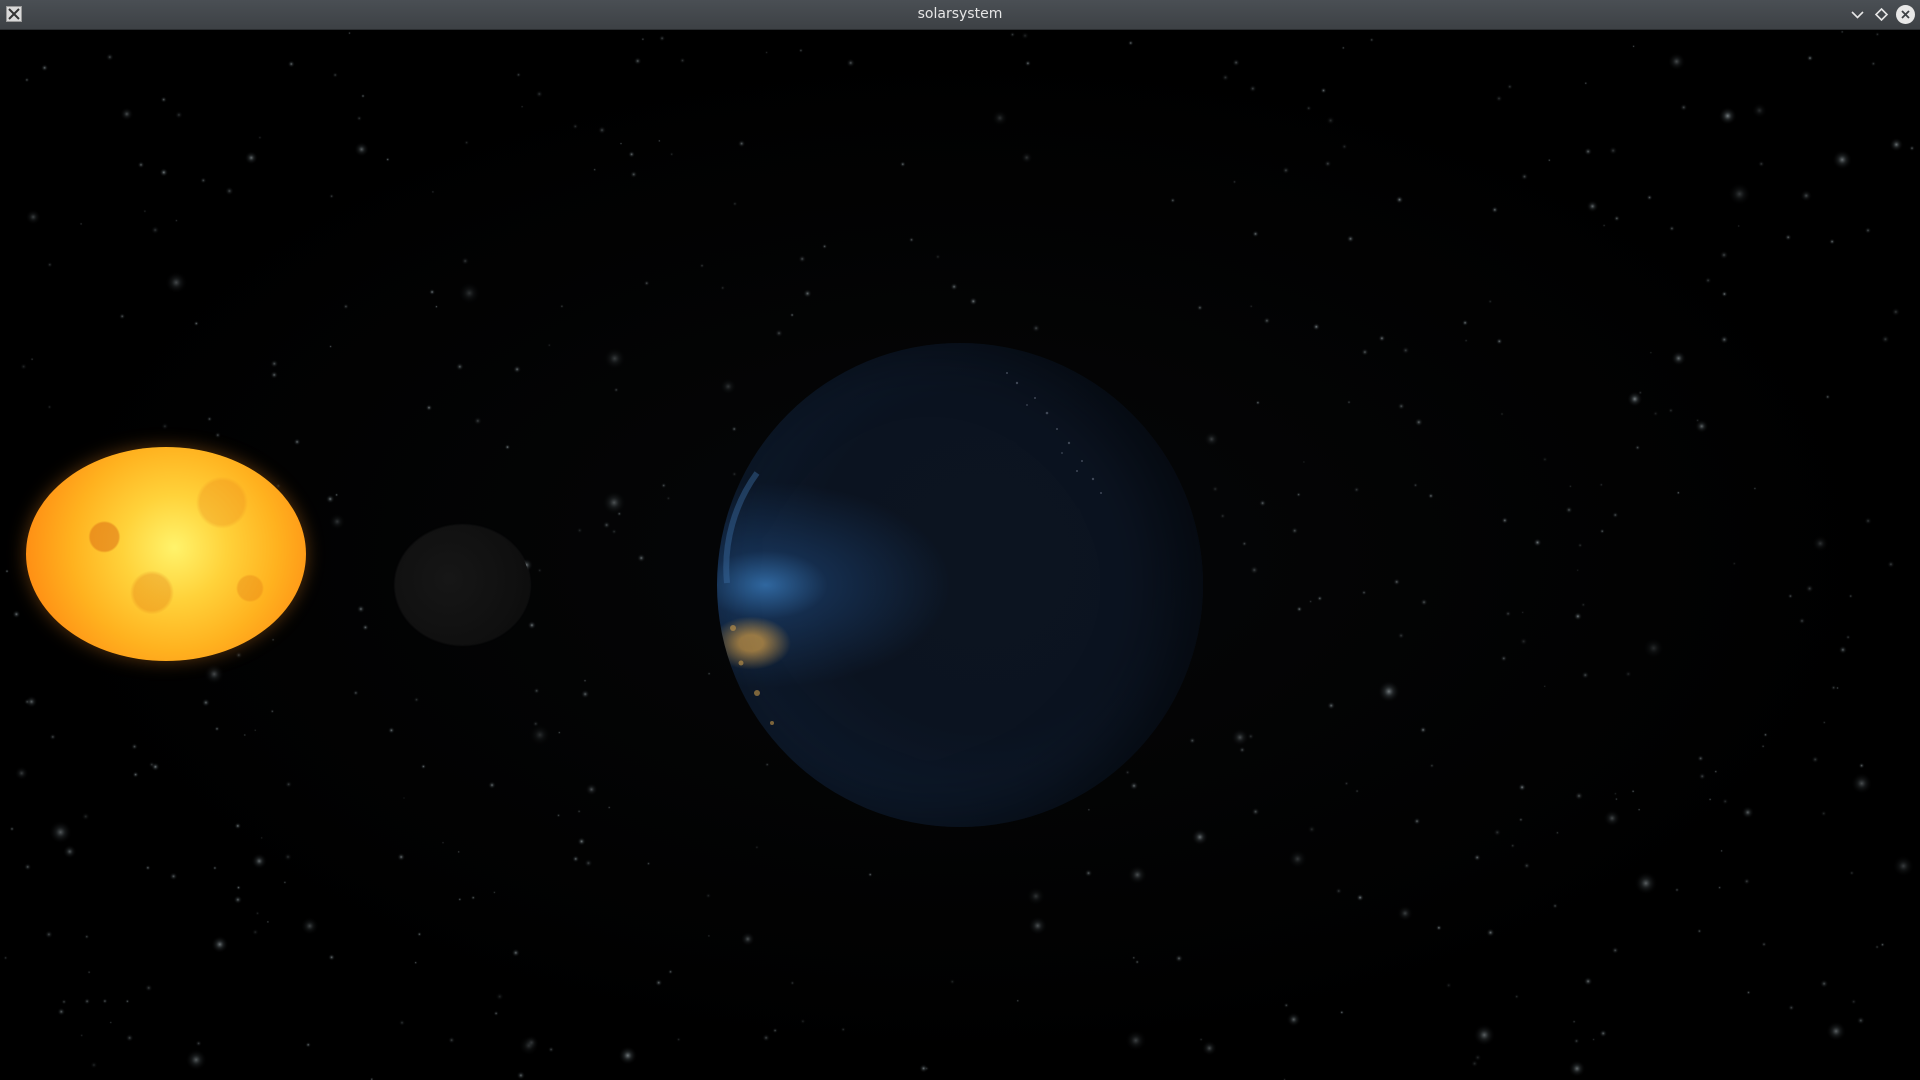 The width and height of the screenshot is (1920, 1080). What do you see at coordinates (14, 14) in the screenshot?
I see `x-window-icon` at bounding box center [14, 14].